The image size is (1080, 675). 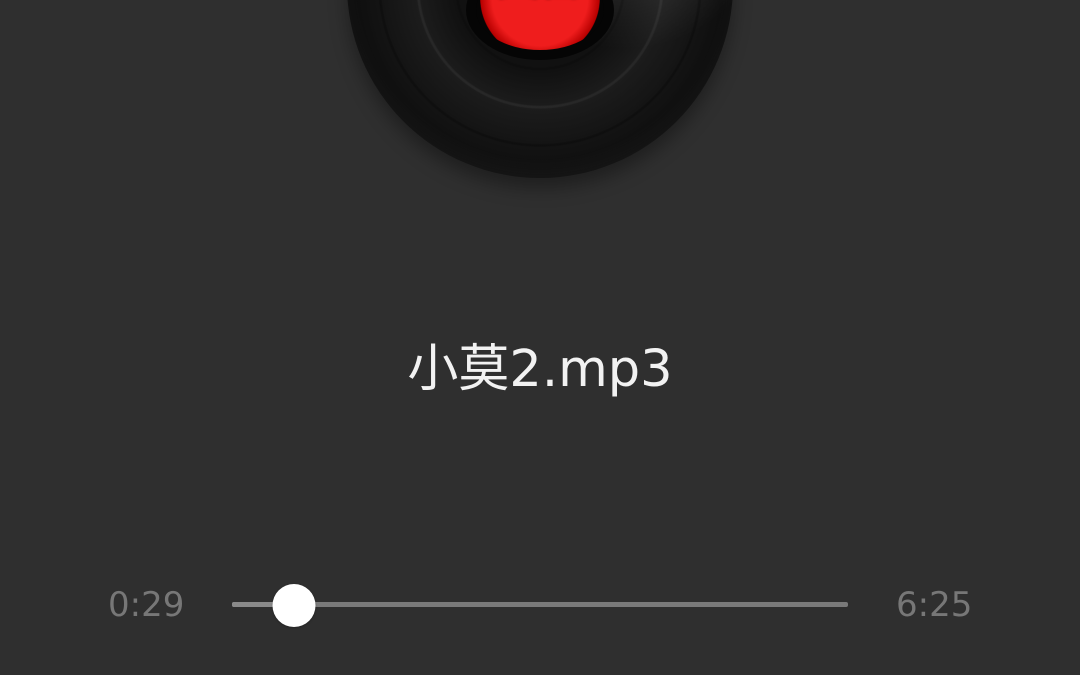 I want to click on progress-slider, so click(x=540, y=605).